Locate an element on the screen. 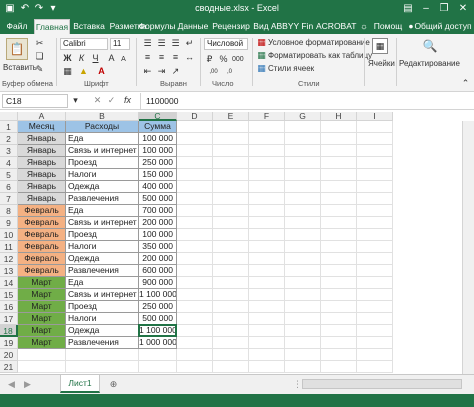 The height and width of the screenshot is (407, 474). format-painter-icon: ✎ is located at coordinates (39, 69).